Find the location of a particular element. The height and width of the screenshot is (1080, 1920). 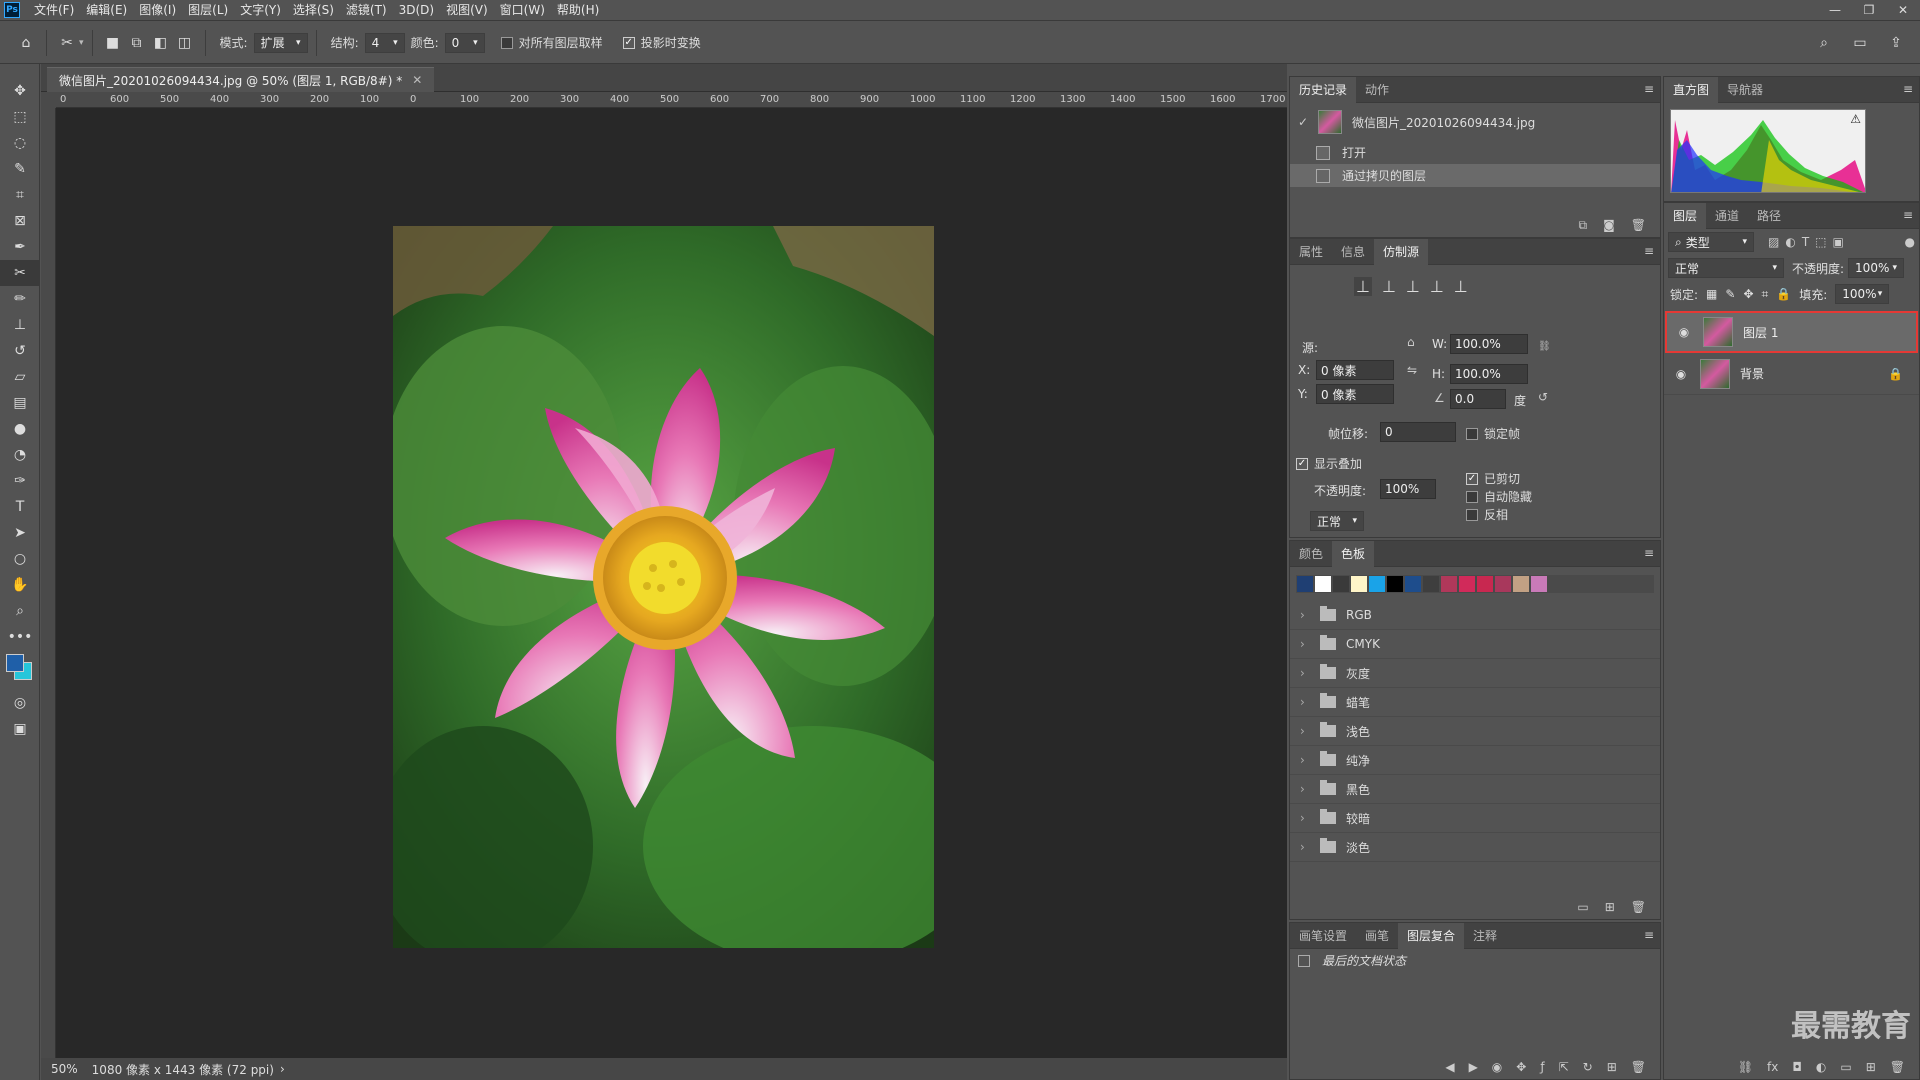

tab-actions: 动作 is located at coordinates (1377, 90).